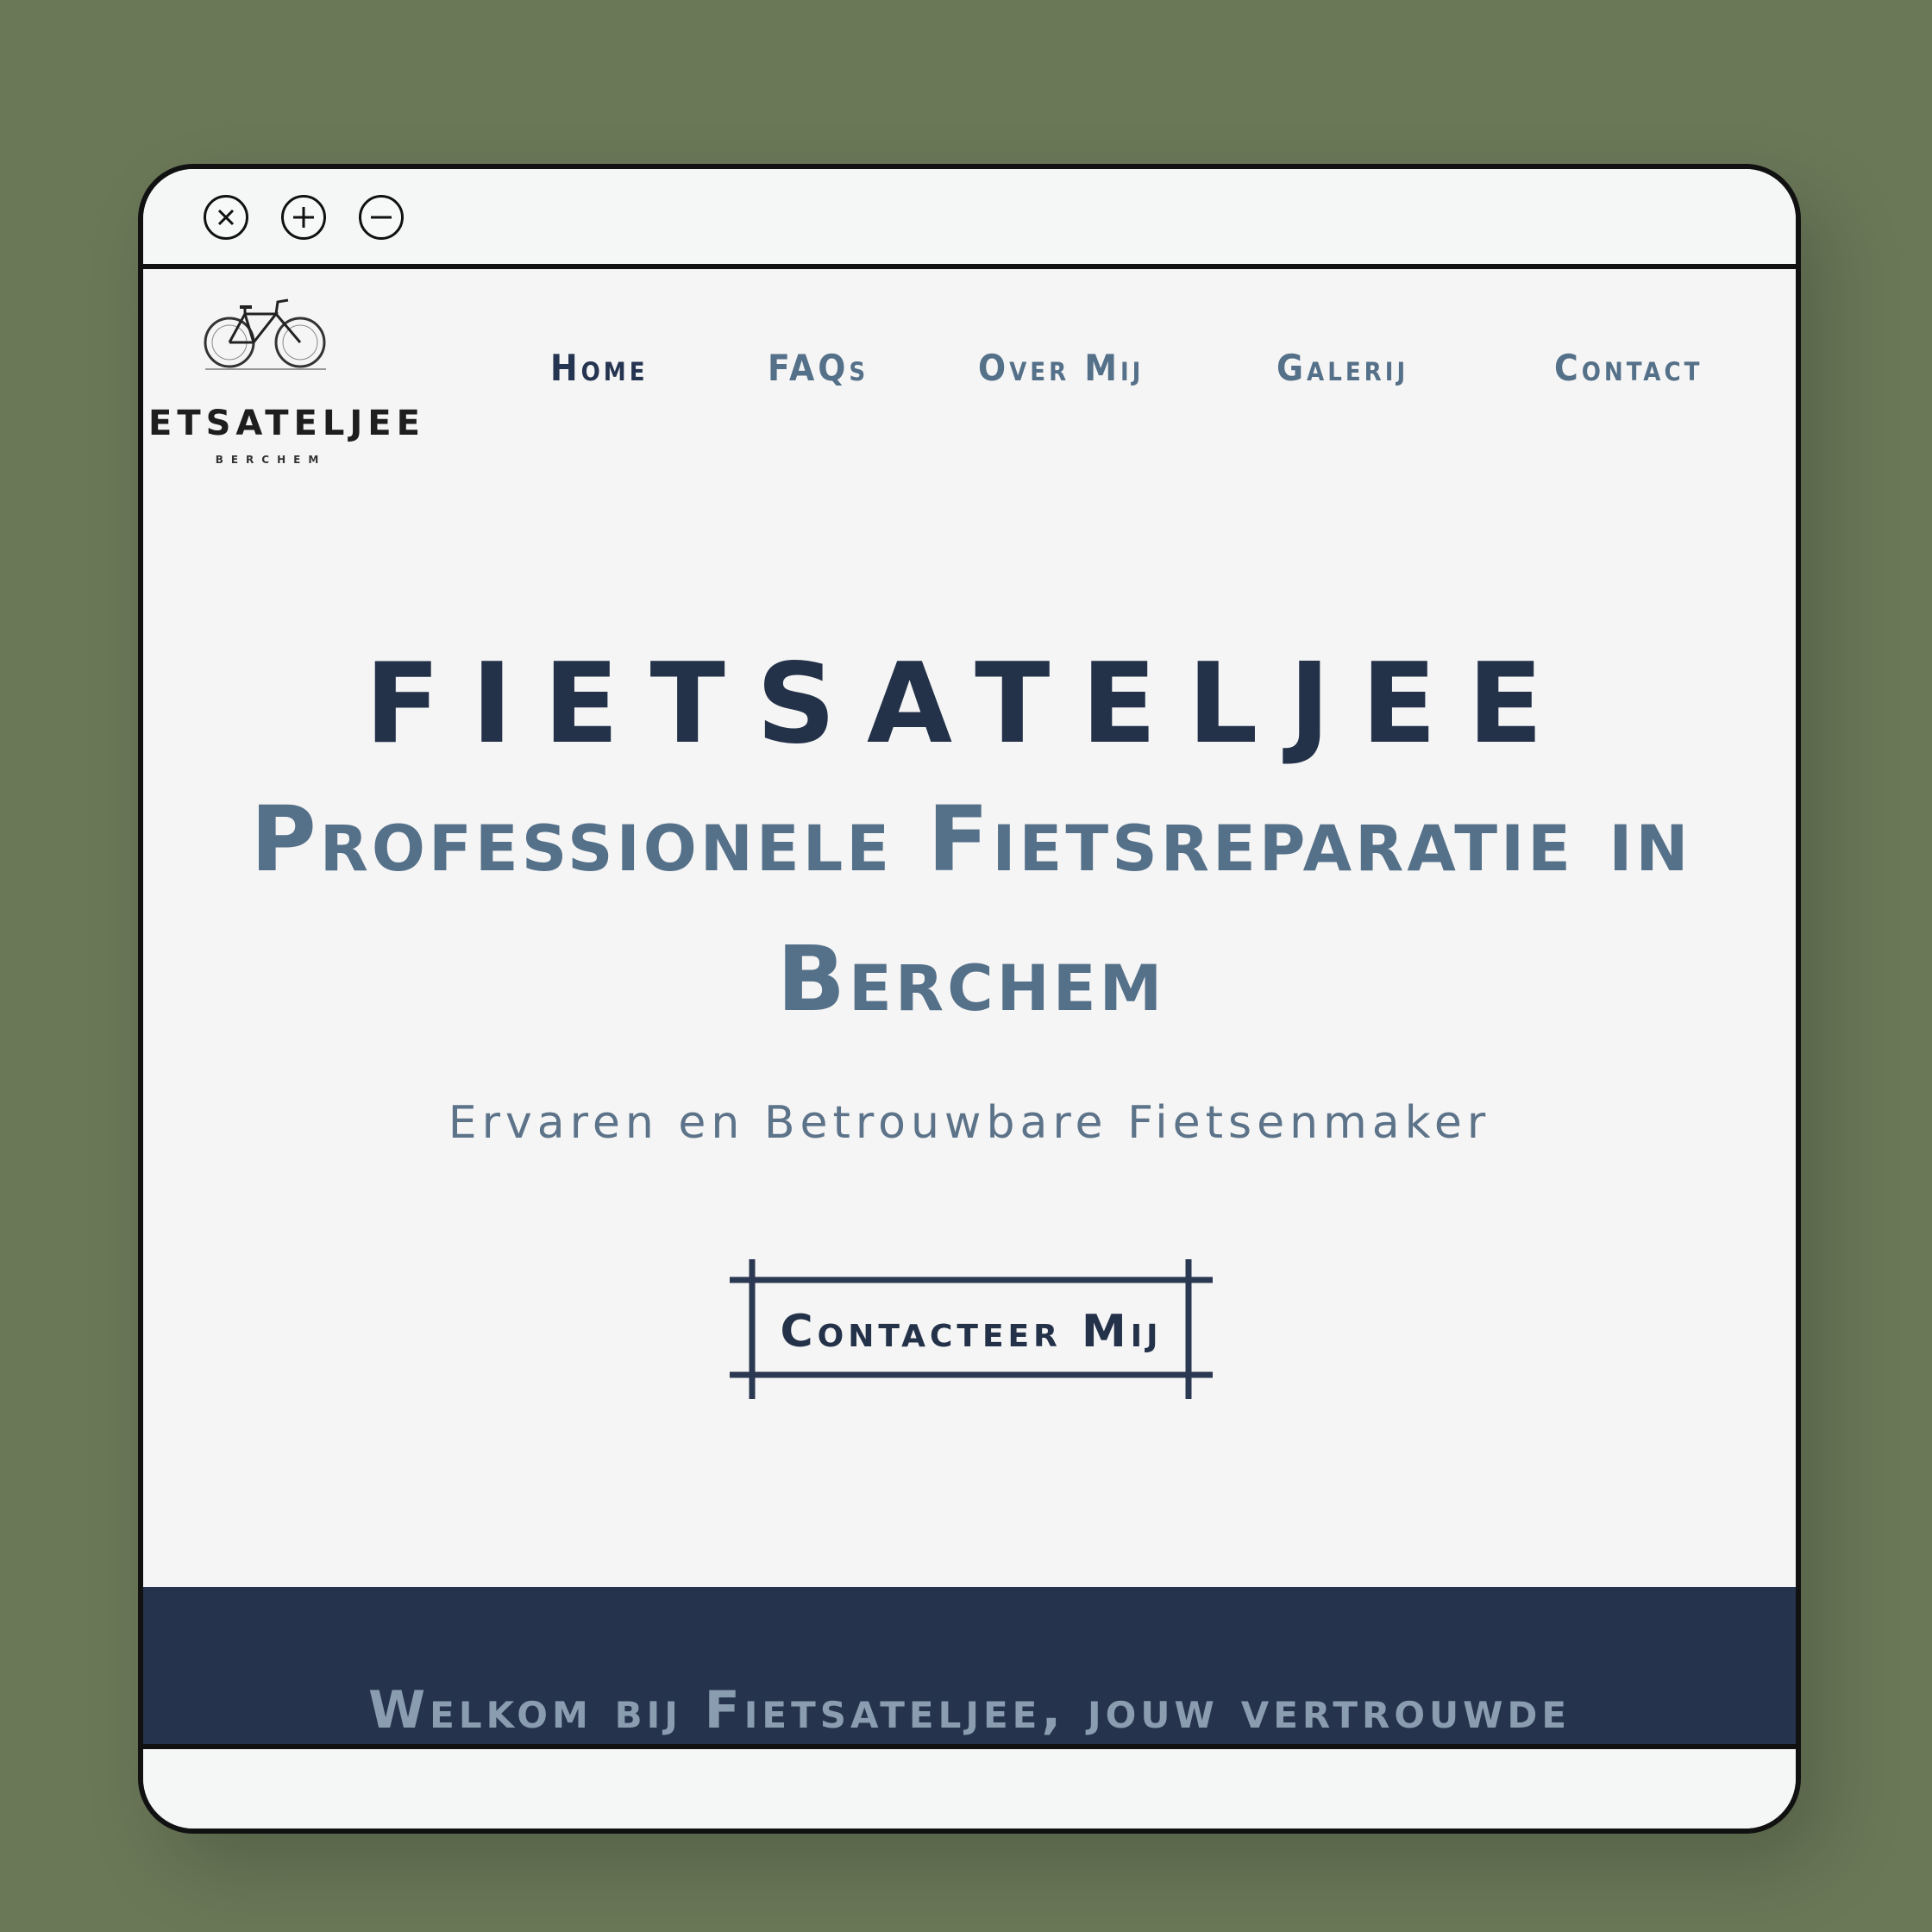 The width and height of the screenshot is (1932, 1932). Describe the element at coordinates (1628, 368) in the screenshot. I see `nav-contact: Contact` at that location.